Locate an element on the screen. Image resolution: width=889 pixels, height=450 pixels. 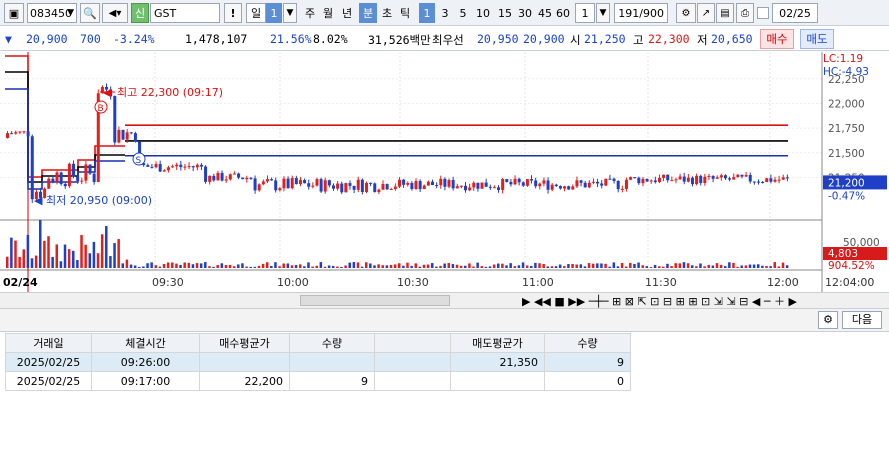
lc-label: LC:1.19 is located at coordinates (843, 59).